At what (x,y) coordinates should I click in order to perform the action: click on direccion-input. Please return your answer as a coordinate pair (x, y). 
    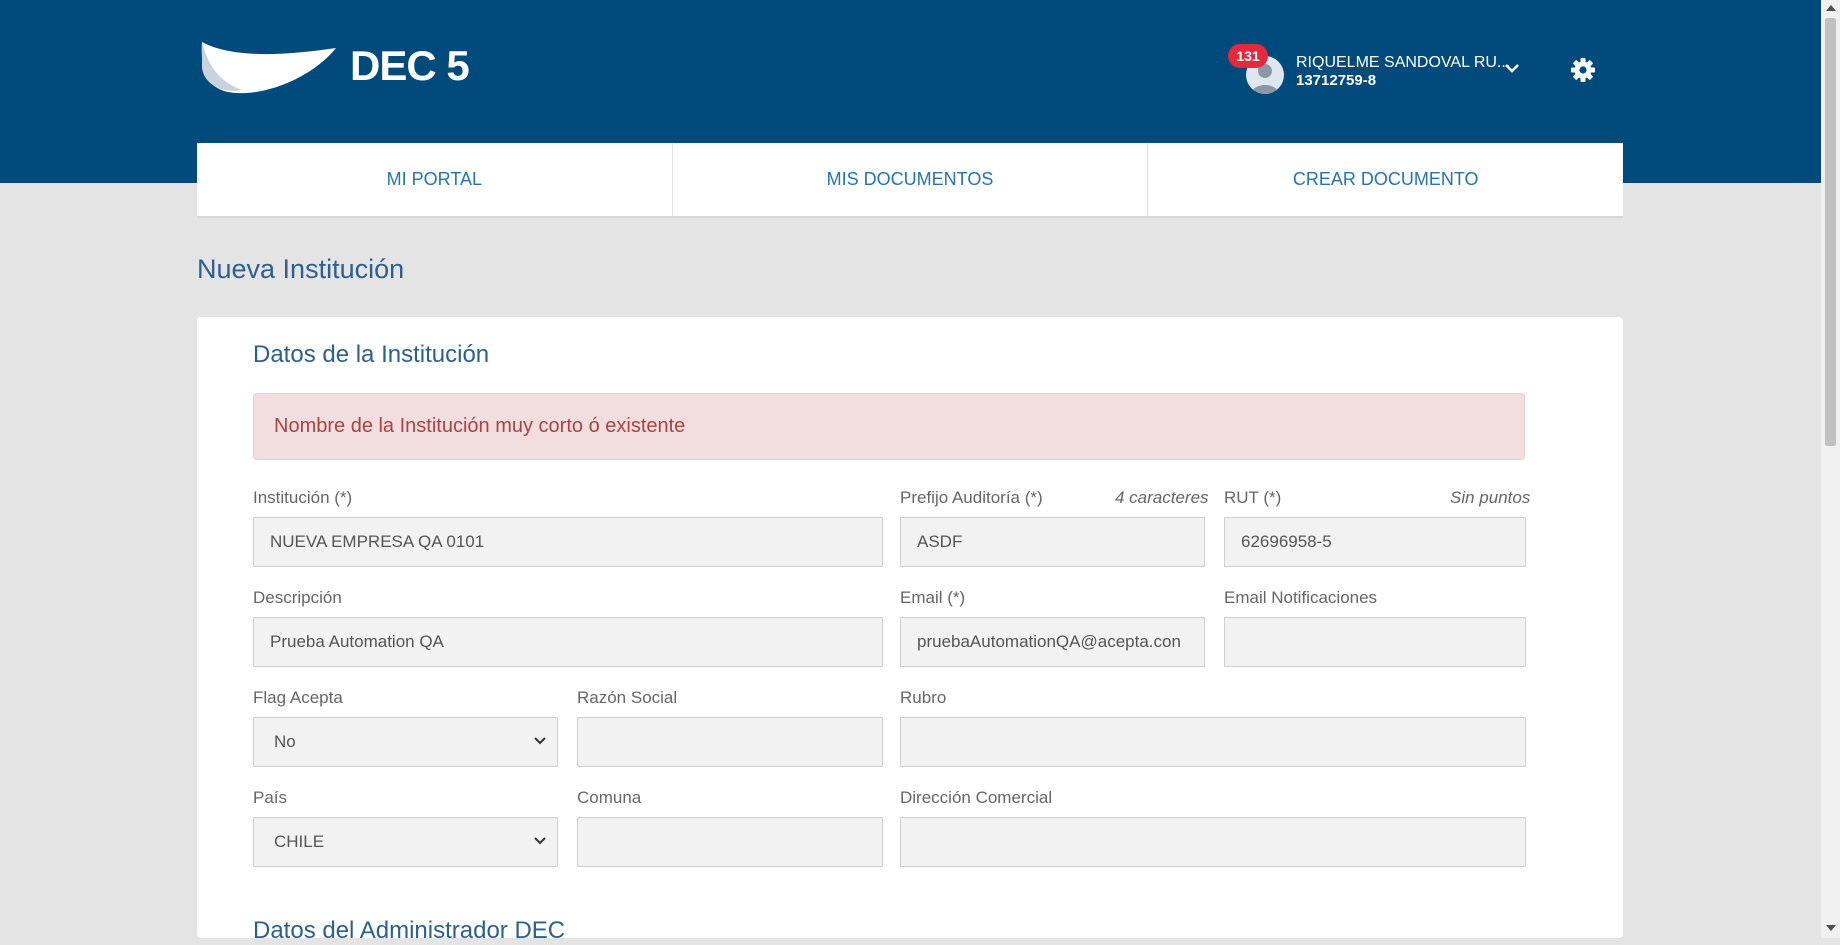
    Looking at the image, I should click on (1213, 842).